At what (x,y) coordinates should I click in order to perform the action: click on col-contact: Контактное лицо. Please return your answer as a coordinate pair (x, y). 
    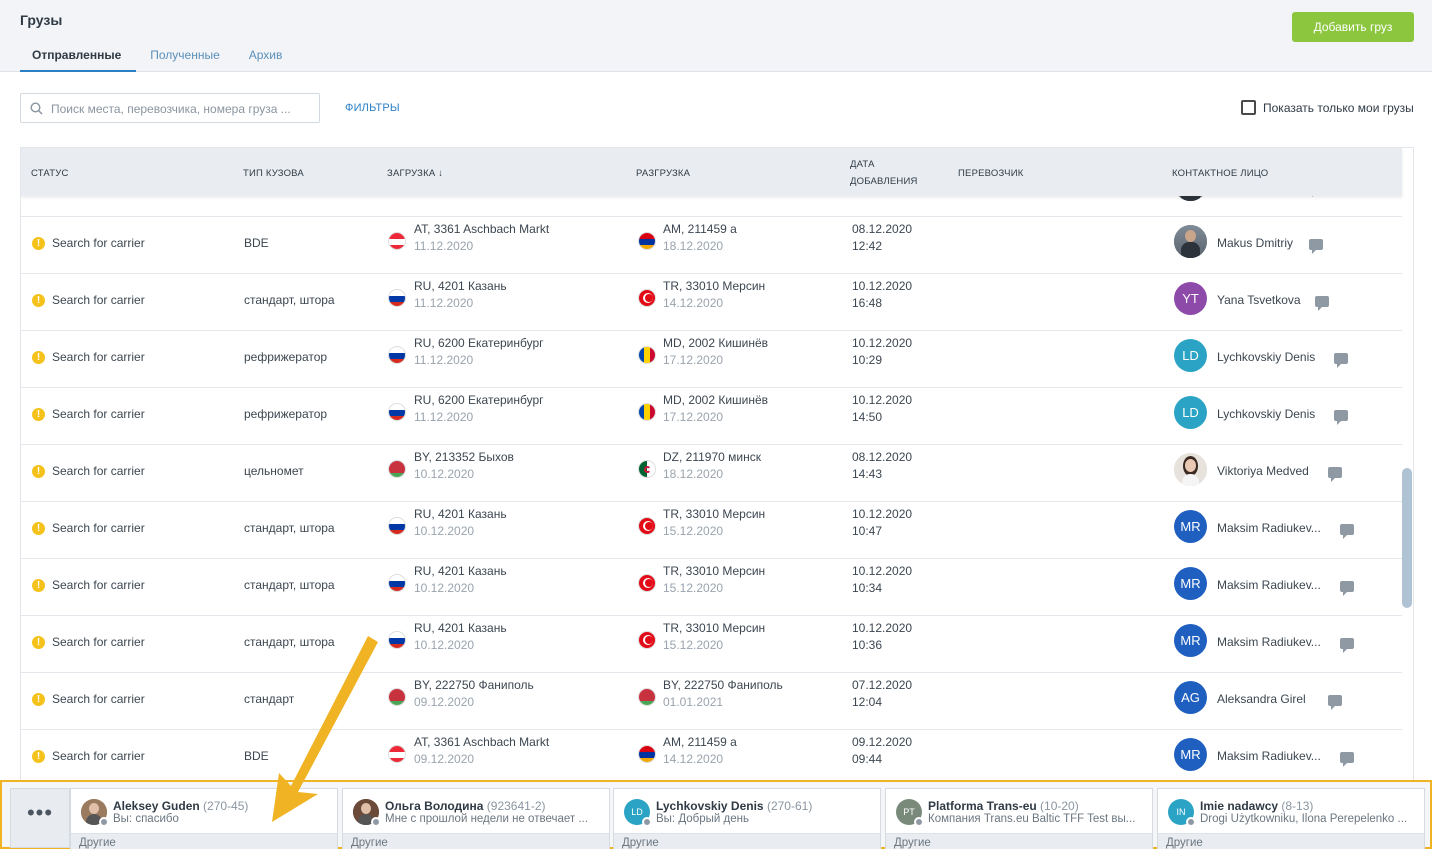
    Looking at the image, I should click on (1220, 173).